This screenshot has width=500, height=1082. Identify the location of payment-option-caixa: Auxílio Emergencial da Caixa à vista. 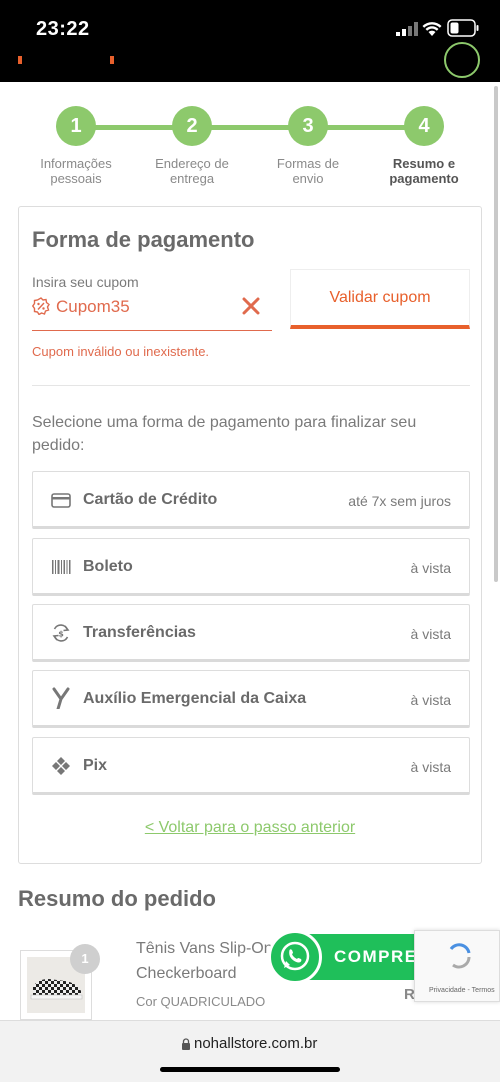
(251, 699).